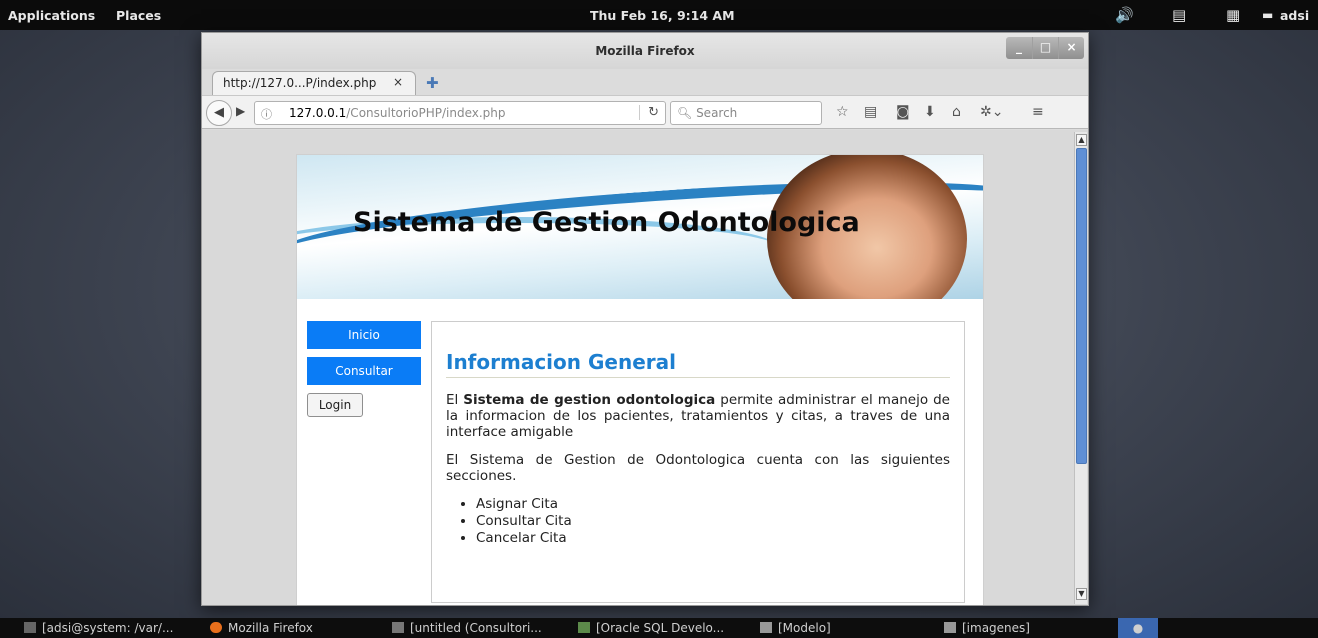 The image size is (1318, 638). What do you see at coordinates (219, 113) in the screenshot?
I see `back-arrow-icon: ◀` at bounding box center [219, 113].